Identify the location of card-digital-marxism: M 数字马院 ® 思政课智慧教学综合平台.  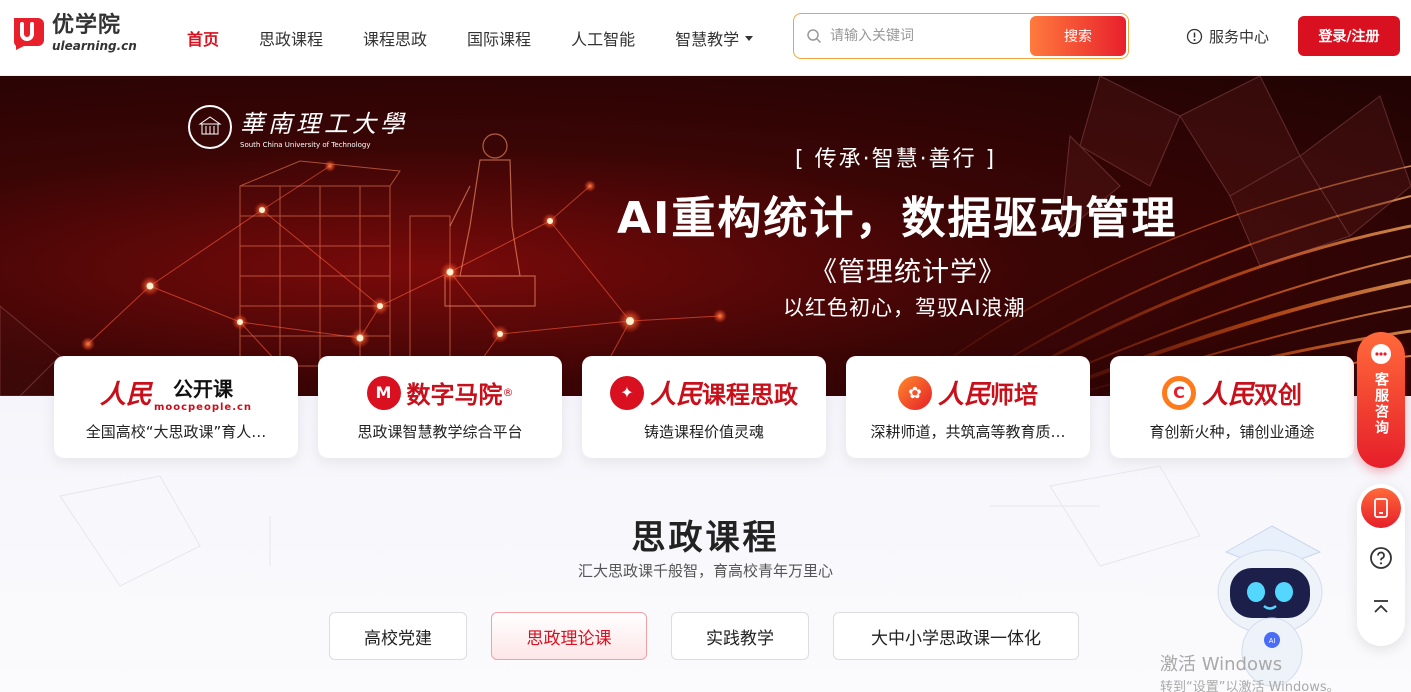
(440, 407).